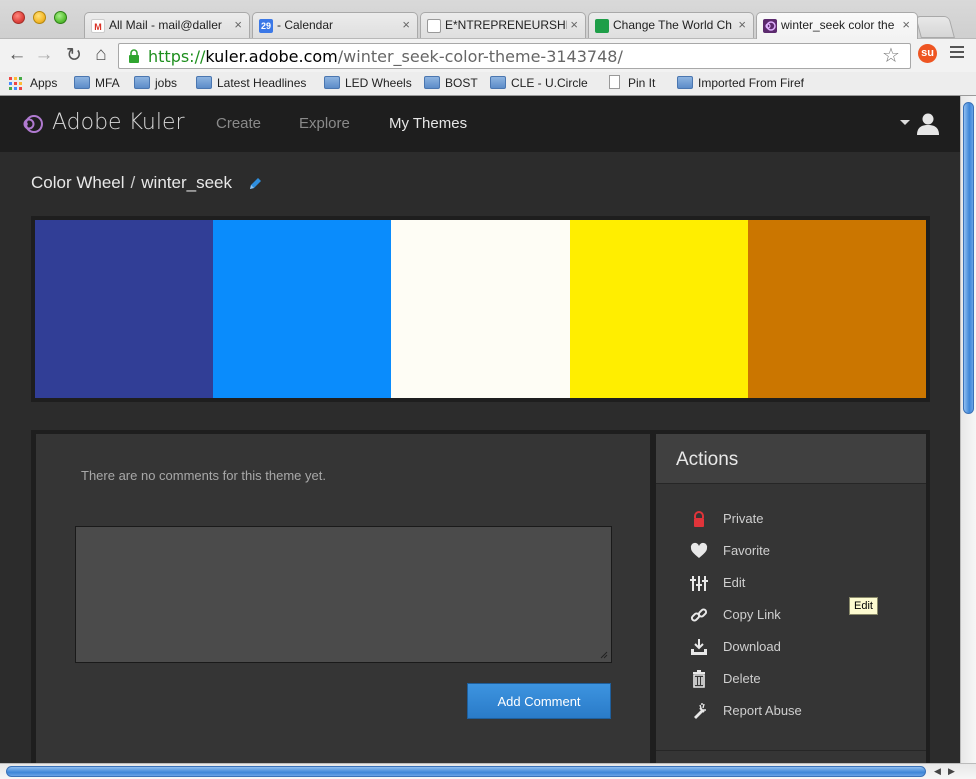 The width and height of the screenshot is (976, 779). What do you see at coordinates (262, 83) in the screenshot?
I see `bookmark-label: Latest Headlines` at bounding box center [262, 83].